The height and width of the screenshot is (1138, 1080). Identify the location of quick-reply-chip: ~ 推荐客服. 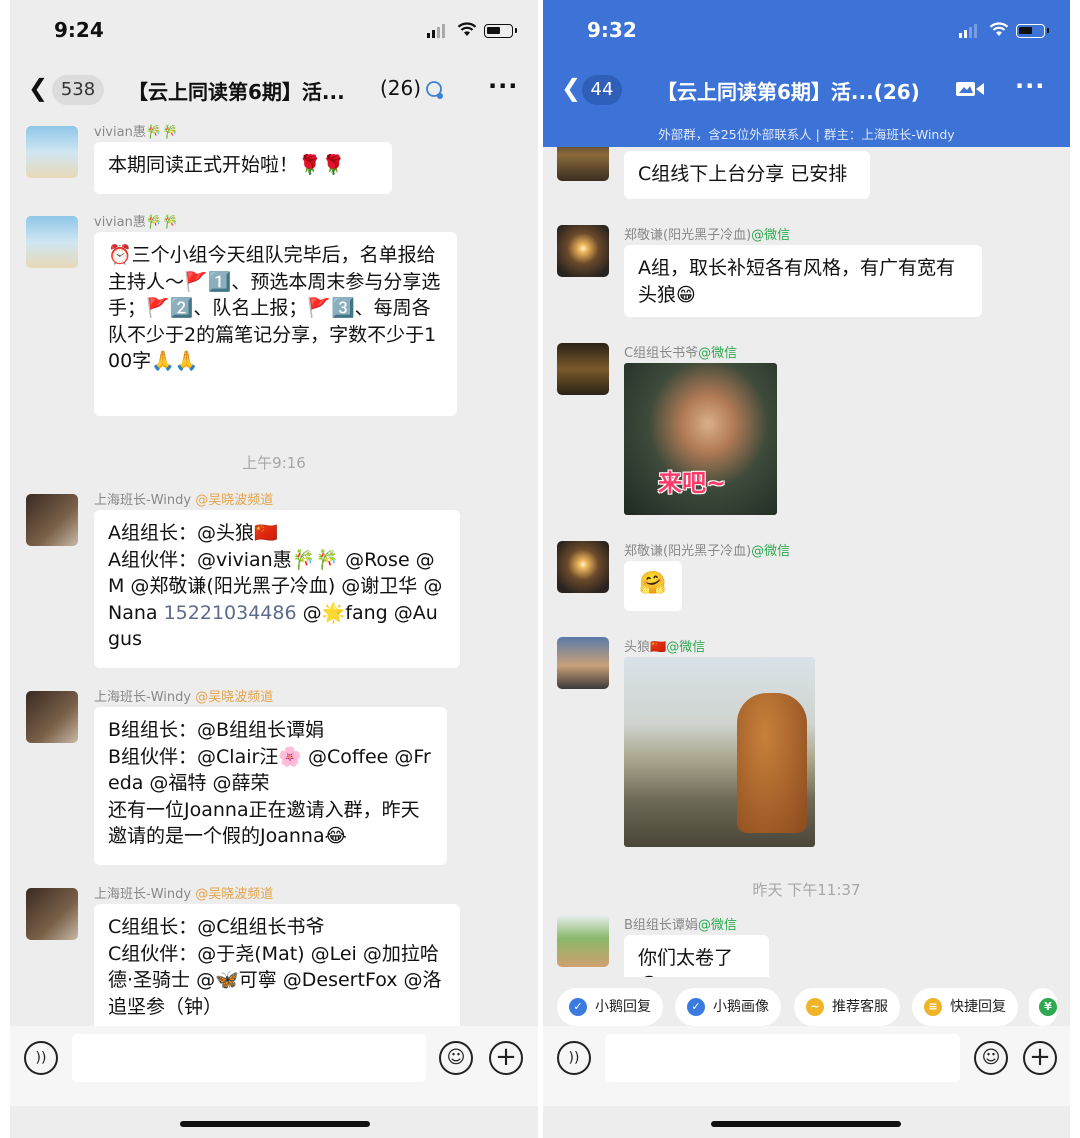
(847, 1007).